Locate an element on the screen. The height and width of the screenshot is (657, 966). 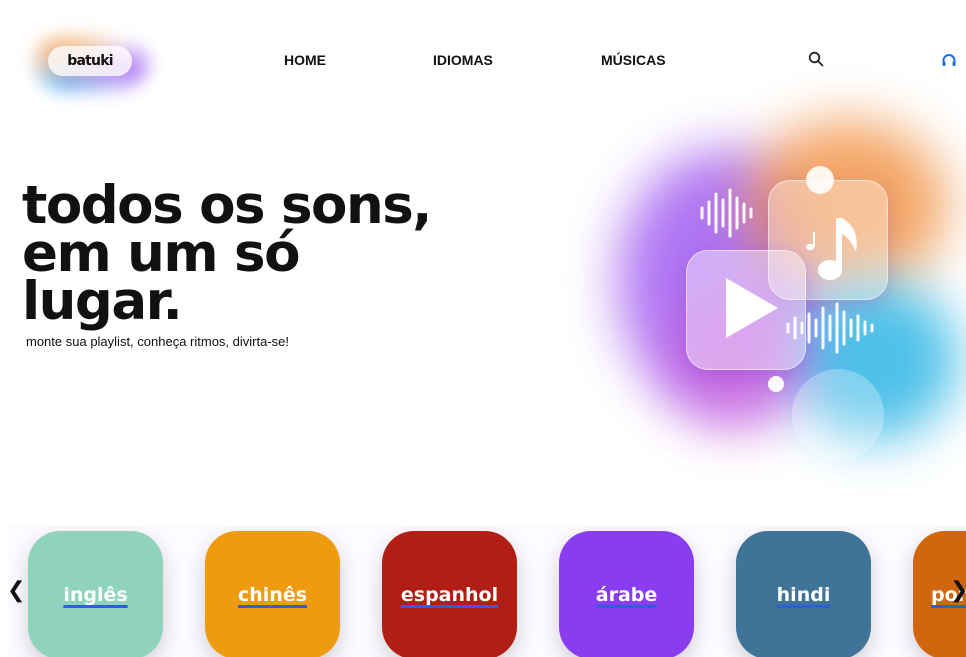
language-card-label: espanhol is located at coordinates (449, 595).